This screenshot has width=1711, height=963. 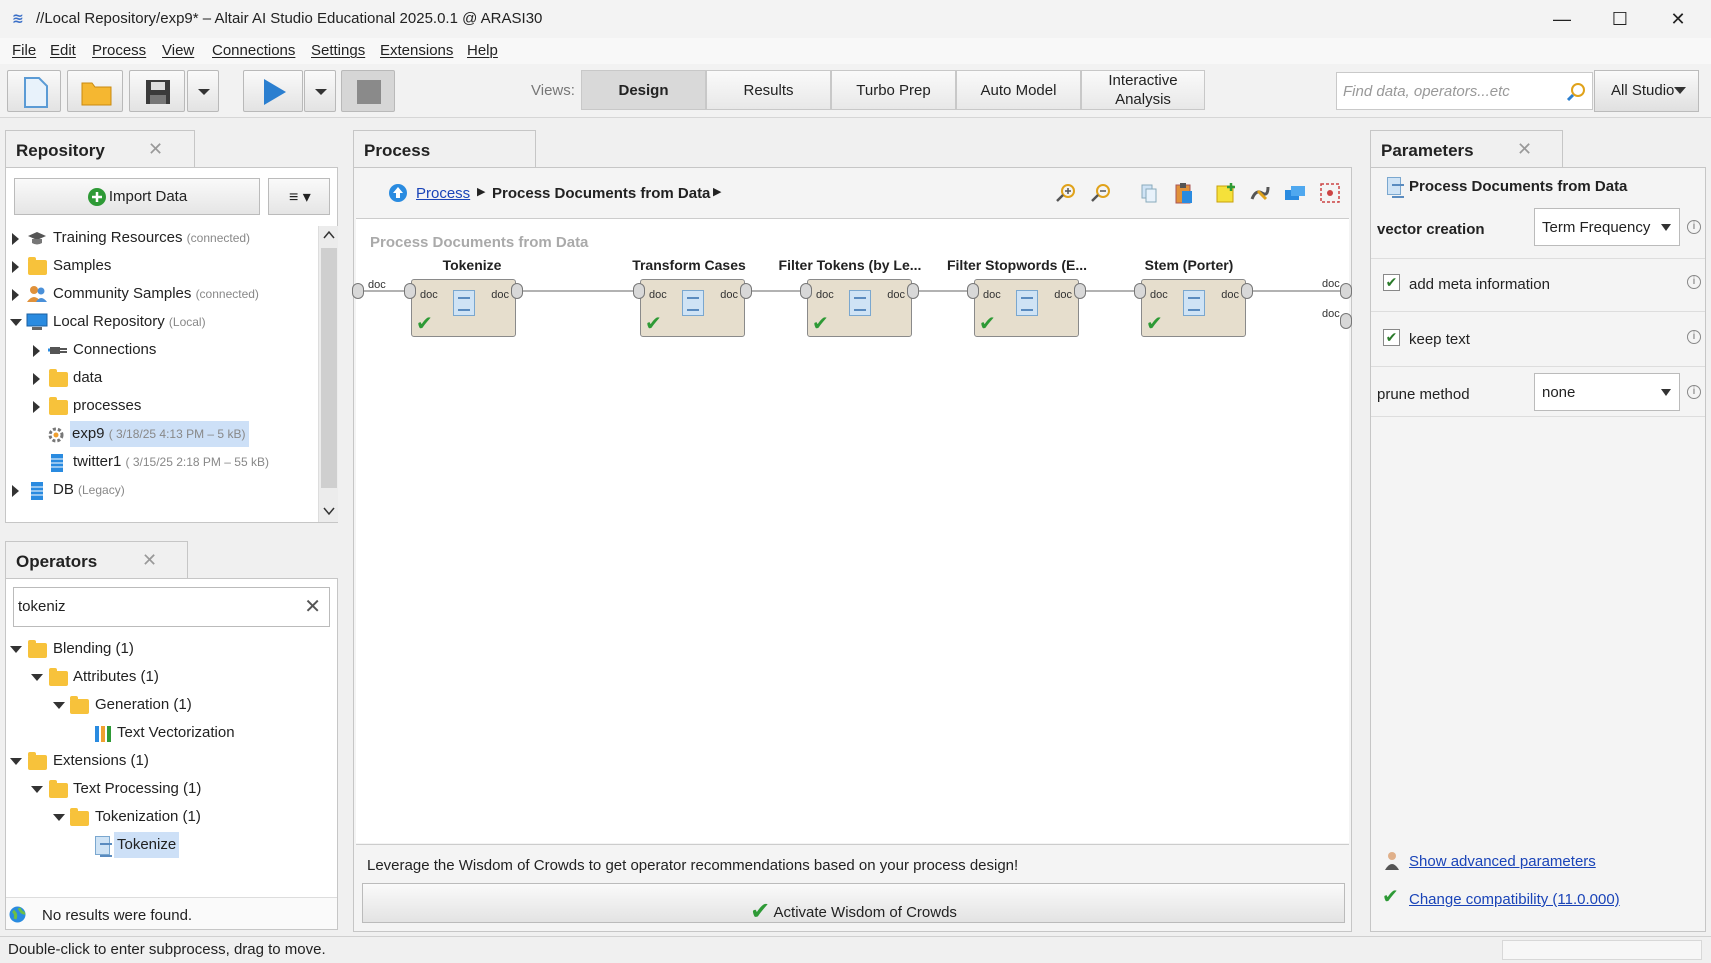 What do you see at coordinates (1464, 91) in the screenshot?
I see `global-search-input: Find data, operators...etc` at bounding box center [1464, 91].